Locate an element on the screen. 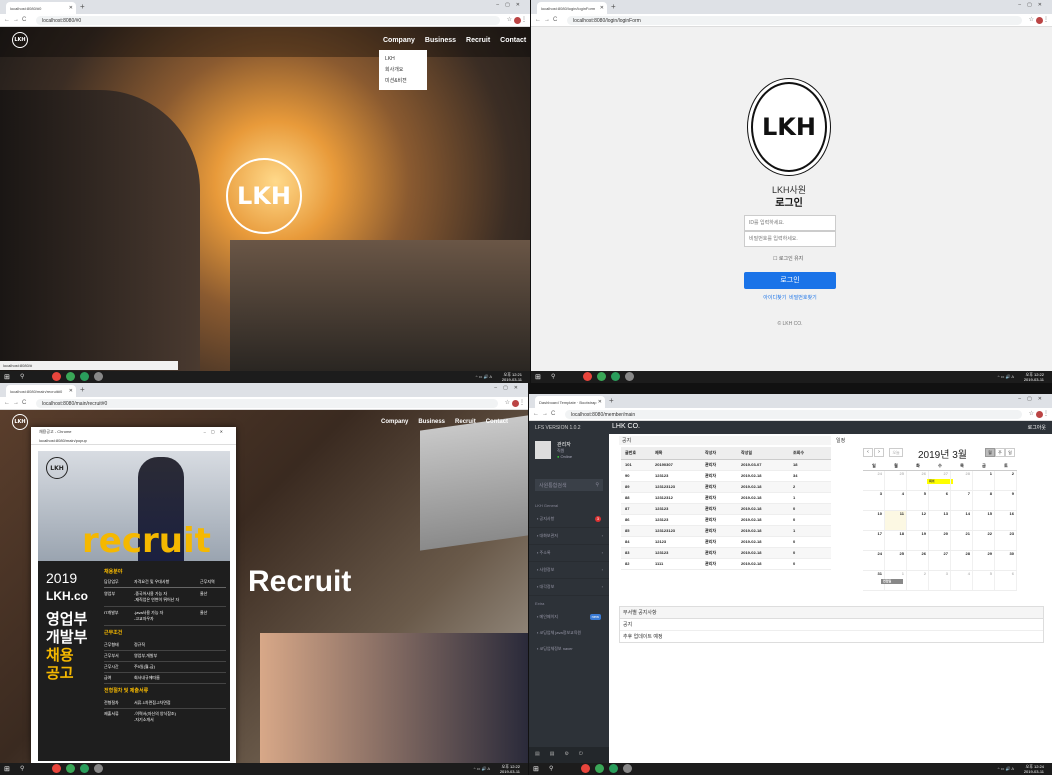 Image resolution: width=1052 pixels, height=775 pixels. today-button: 오늘 is located at coordinates (896, 452).